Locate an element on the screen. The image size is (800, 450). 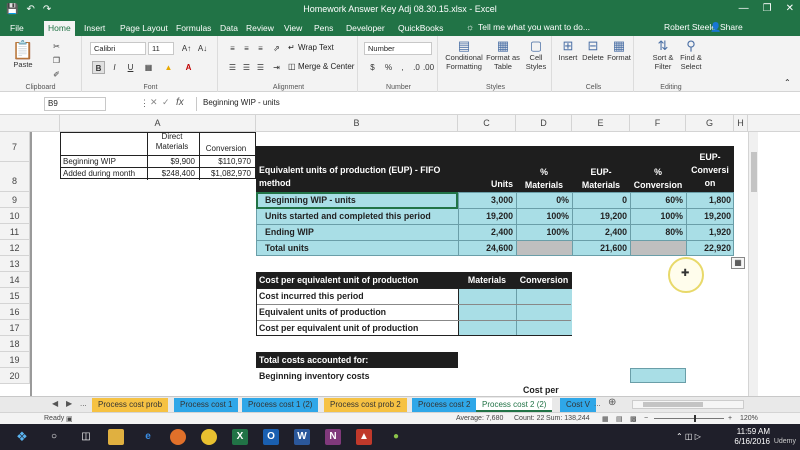
page-break-view-icon: ▩ is located at coordinates (633, 419).